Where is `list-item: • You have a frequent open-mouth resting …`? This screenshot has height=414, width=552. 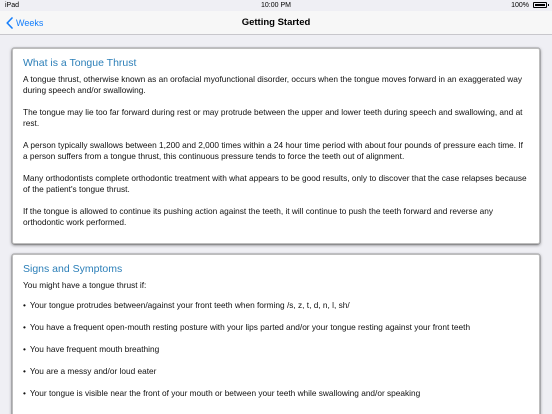 list-item: • You have a frequent open-mouth resting … is located at coordinates (276, 327).